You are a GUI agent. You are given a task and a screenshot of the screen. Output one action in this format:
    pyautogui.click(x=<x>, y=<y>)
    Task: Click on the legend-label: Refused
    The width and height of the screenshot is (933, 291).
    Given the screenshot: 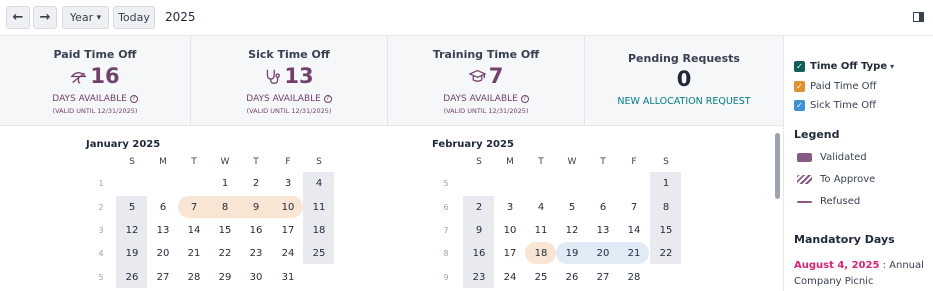 What is the action you would take?
    pyautogui.click(x=840, y=201)
    